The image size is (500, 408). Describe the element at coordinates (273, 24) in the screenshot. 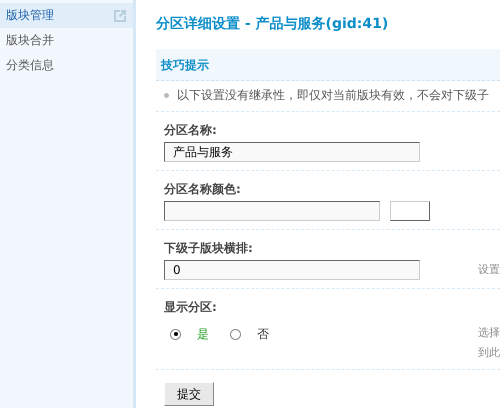

I see `page-title: 分区详细设置 - 产品与服务(gid:41)` at that location.